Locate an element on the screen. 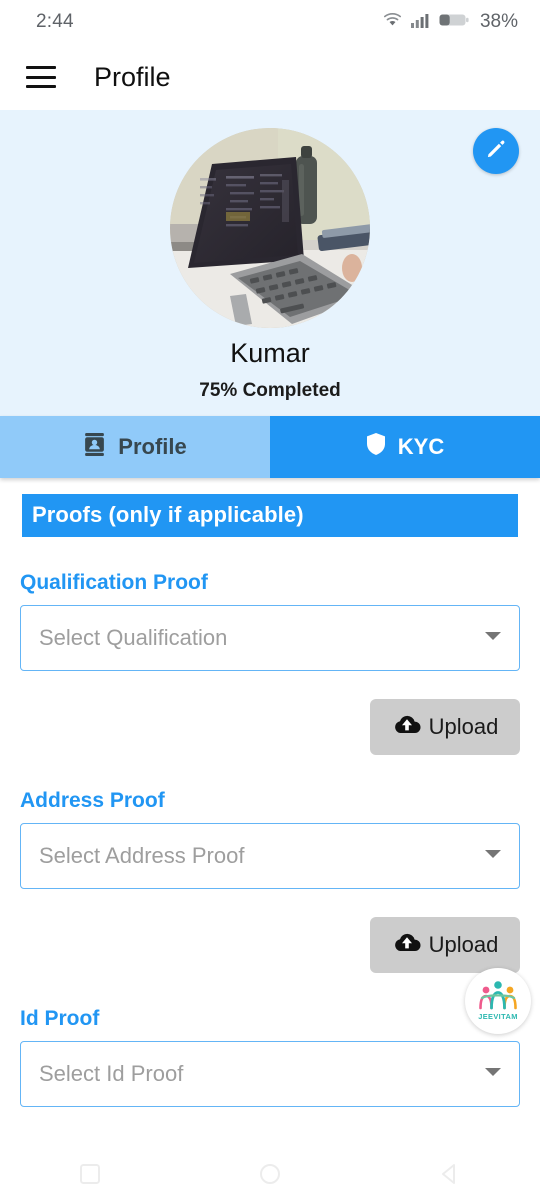  tab-kyc: KYC is located at coordinates (405, 447).